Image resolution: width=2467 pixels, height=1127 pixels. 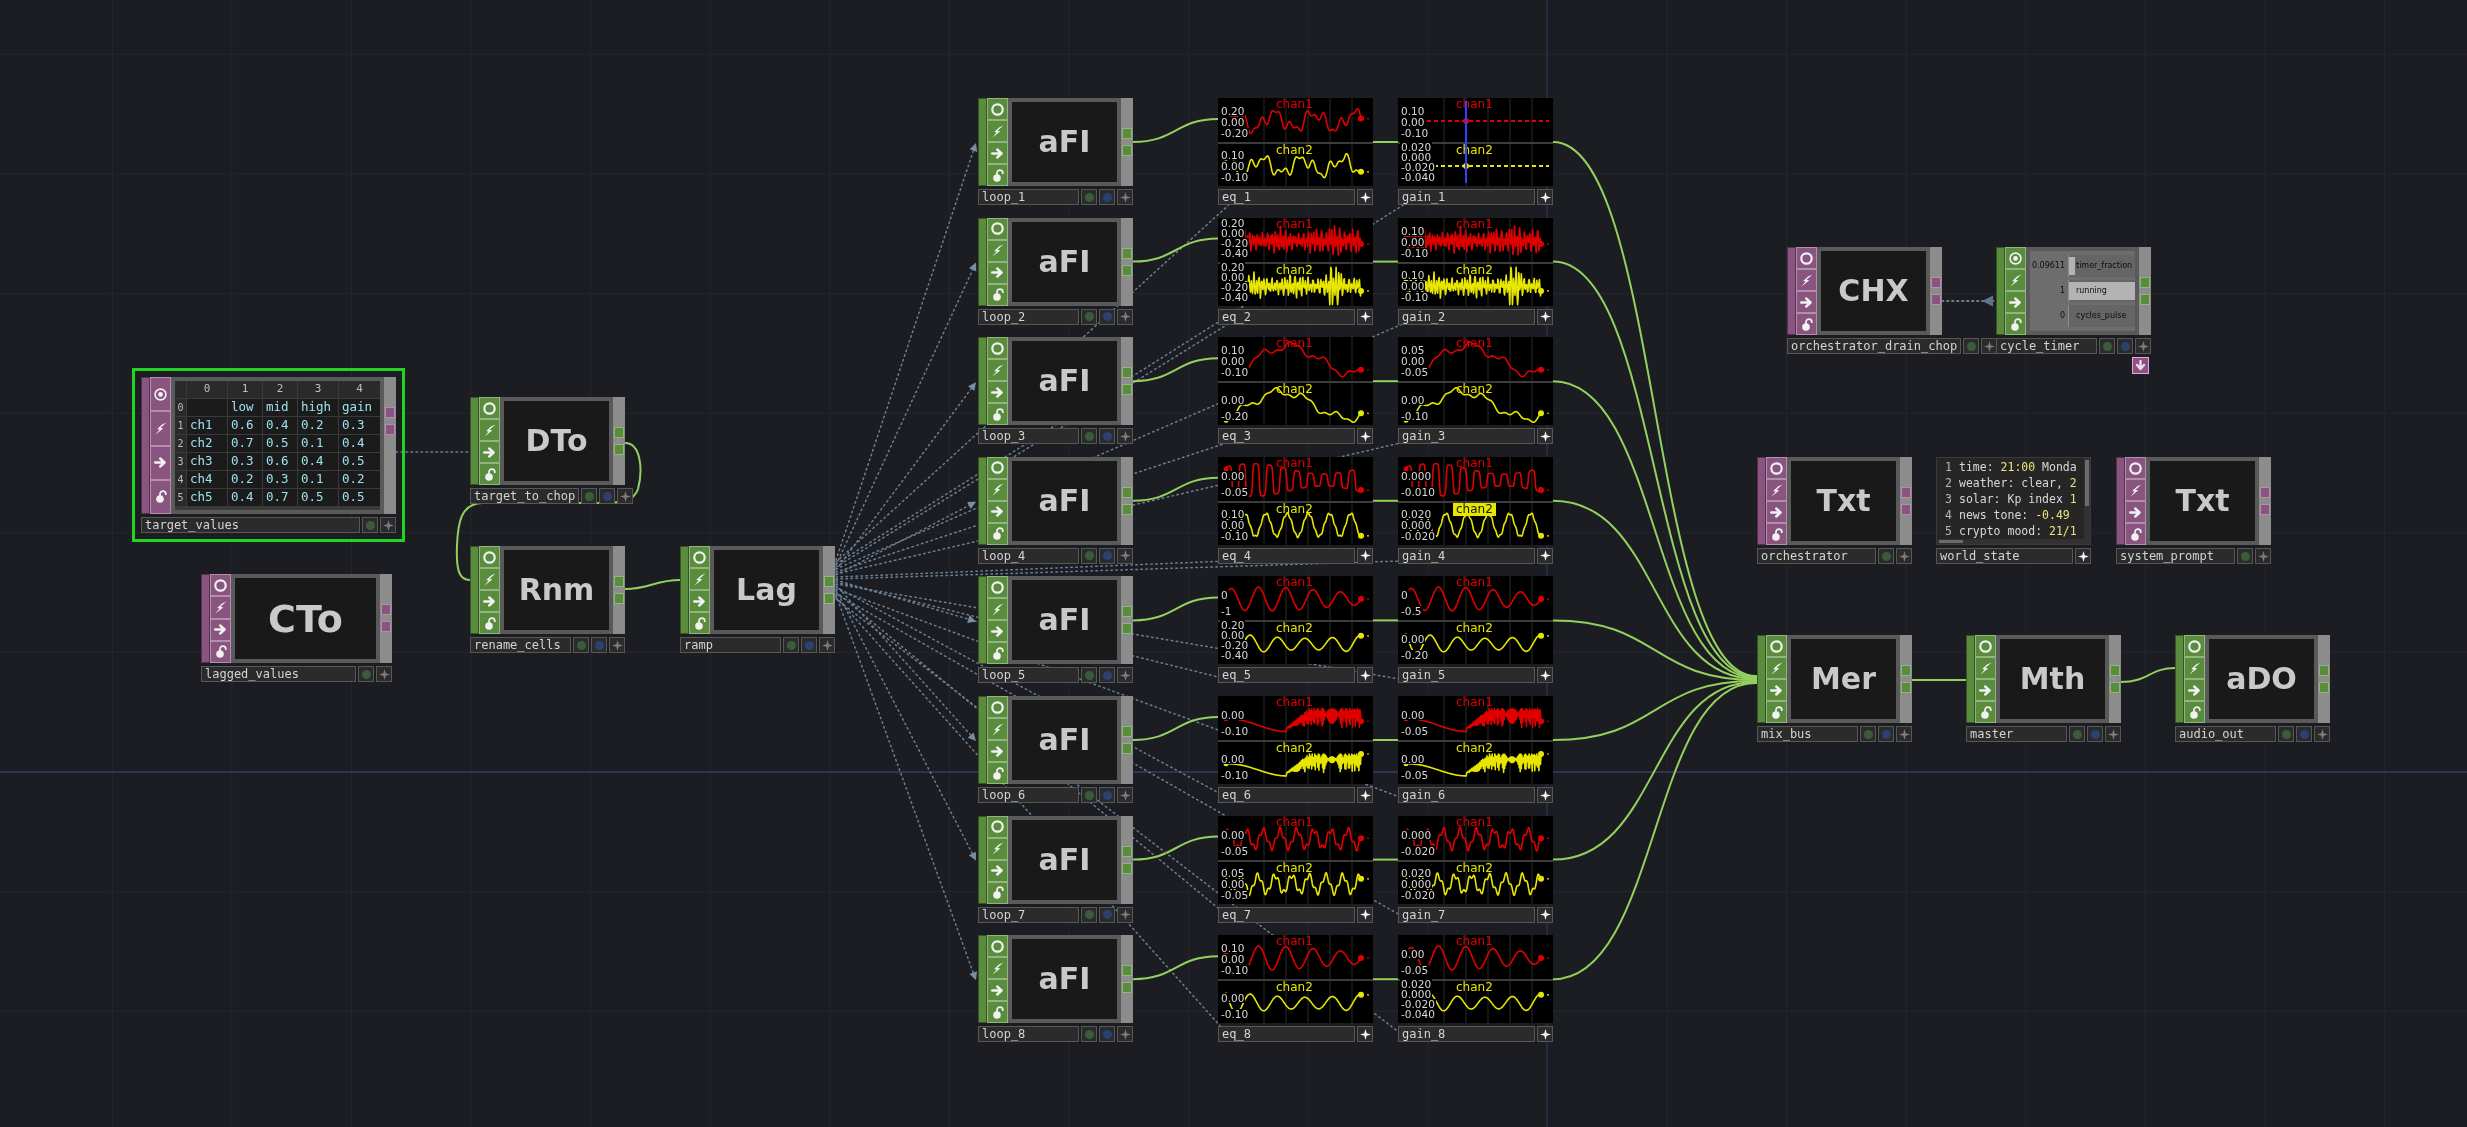 I want to click on horizontal-scrollbar, so click(x=2013, y=541).